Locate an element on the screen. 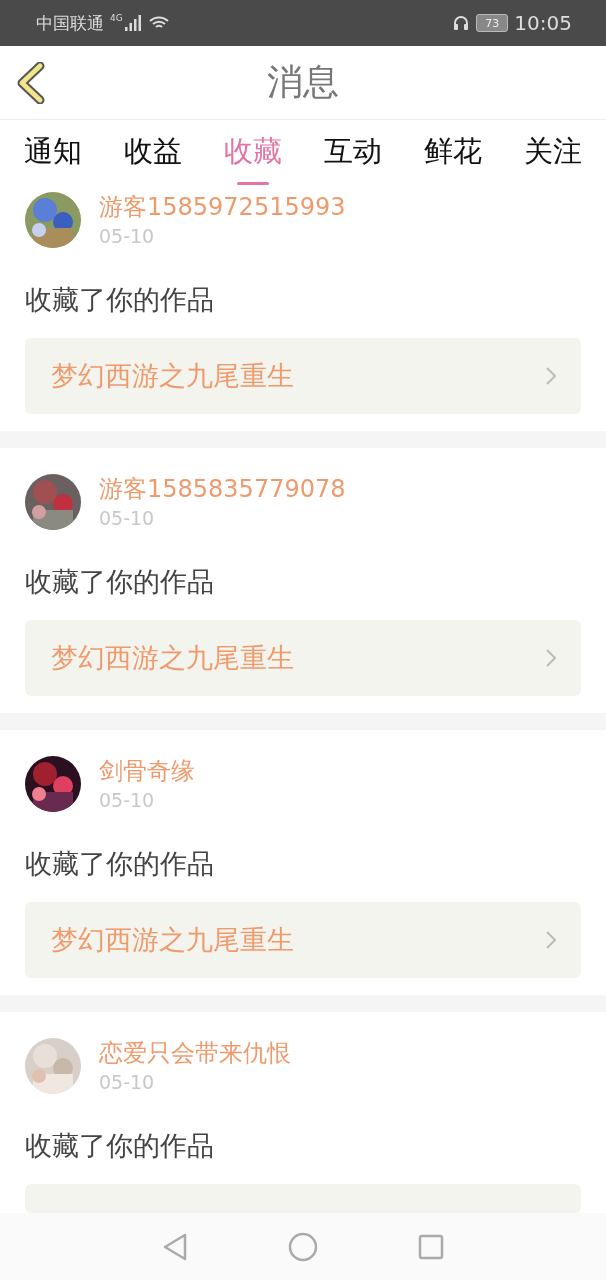  user-name: 剑骨奇缘 is located at coordinates (147, 771).